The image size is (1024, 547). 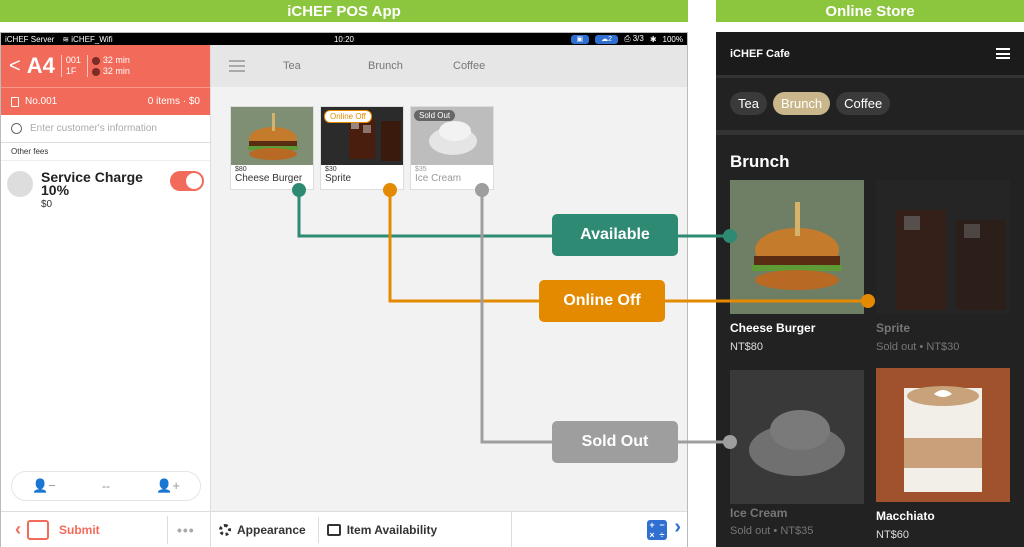 What do you see at coordinates (20, 184) in the screenshot?
I see `fee-avatar` at bounding box center [20, 184].